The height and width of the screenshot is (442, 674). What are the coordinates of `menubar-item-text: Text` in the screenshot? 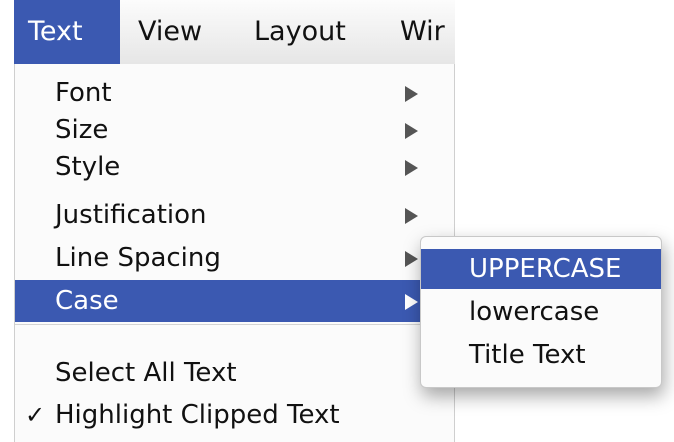 It's located at (67, 32).